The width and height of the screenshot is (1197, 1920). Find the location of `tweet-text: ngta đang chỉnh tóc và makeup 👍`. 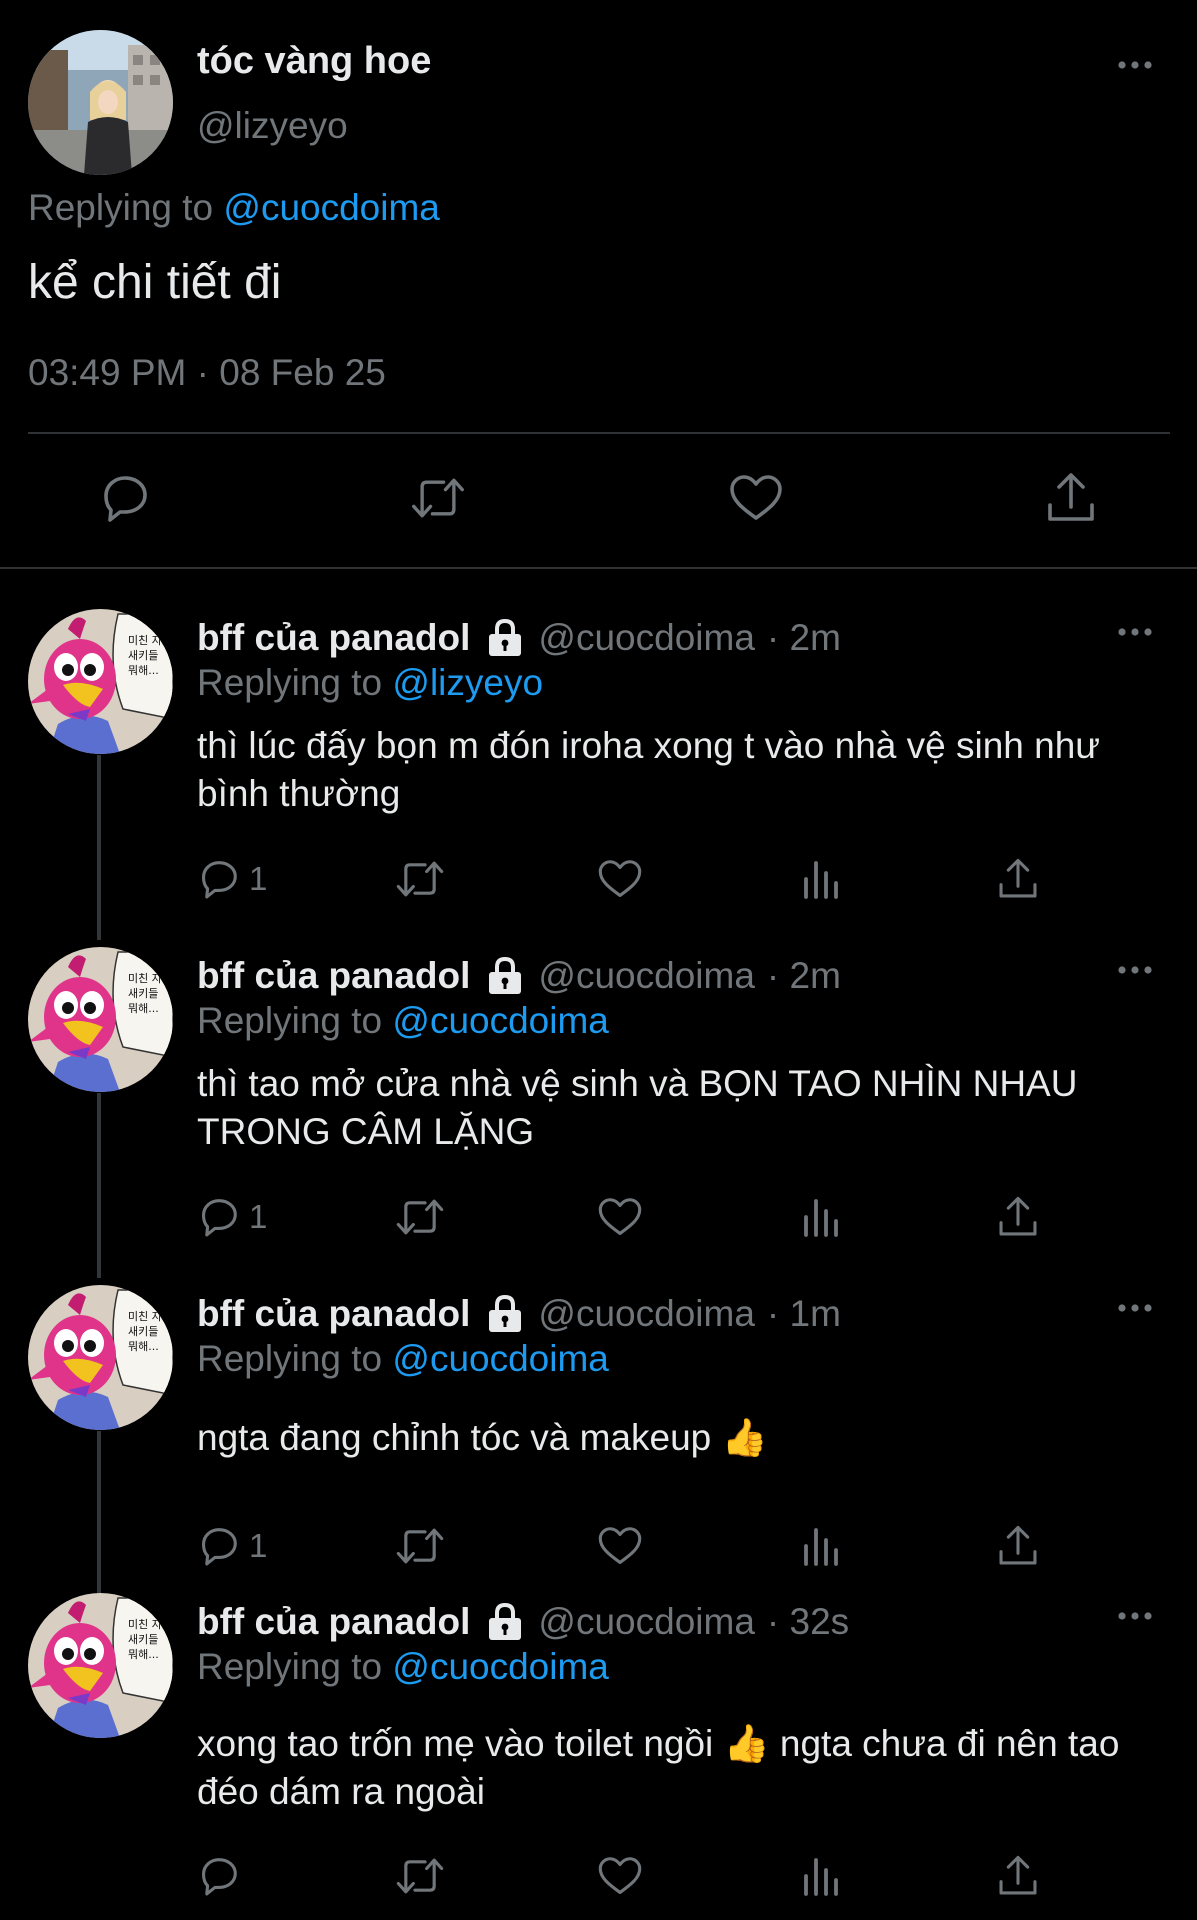

tweet-text: ngta đang chỉnh tóc và makeup 👍 is located at coordinates (482, 1437).